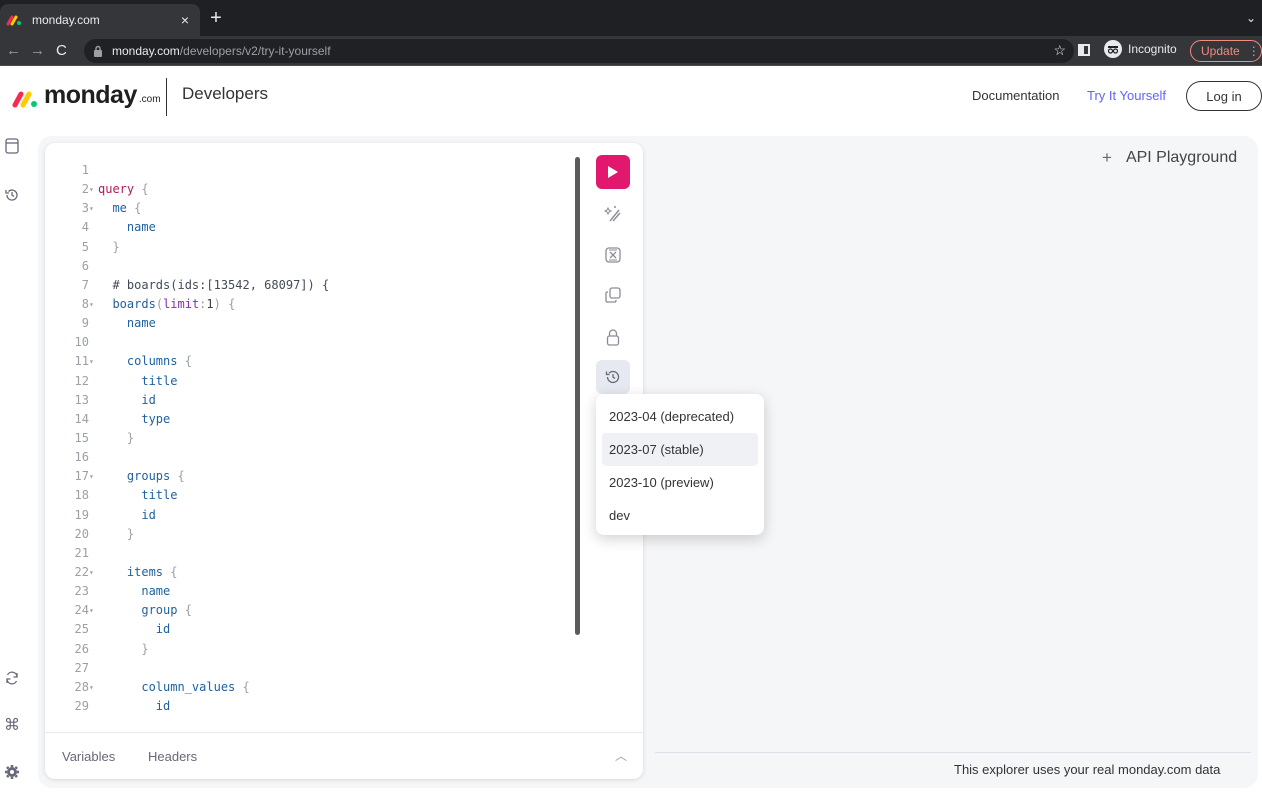 Image resolution: width=1262 pixels, height=792 pixels. Describe the element at coordinates (613, 377) in the screenshot. I see `api-version-button` at that location.